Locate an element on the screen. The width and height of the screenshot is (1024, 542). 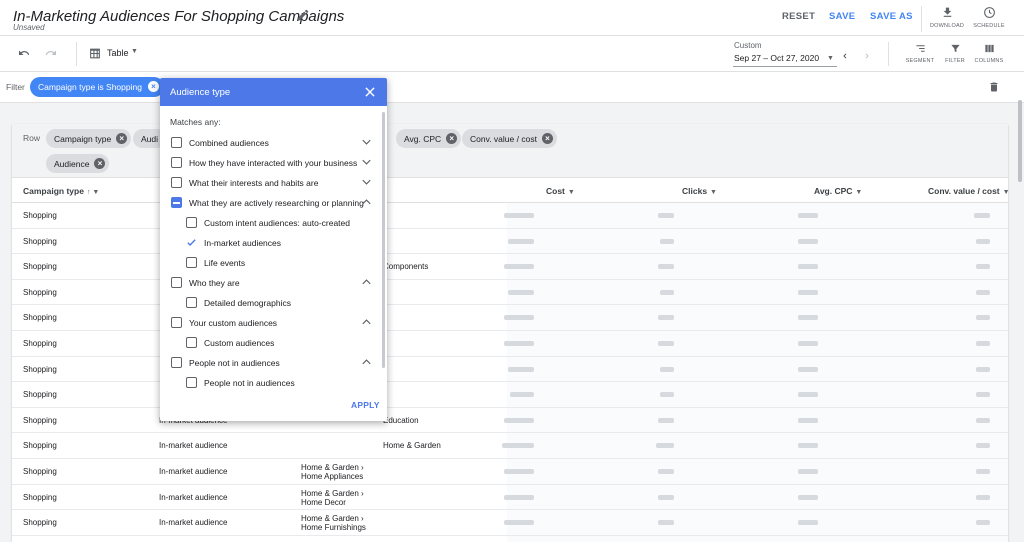
row-chip-conv-value-cost: Conv. value / cost × is located at coordinates (509, 138).